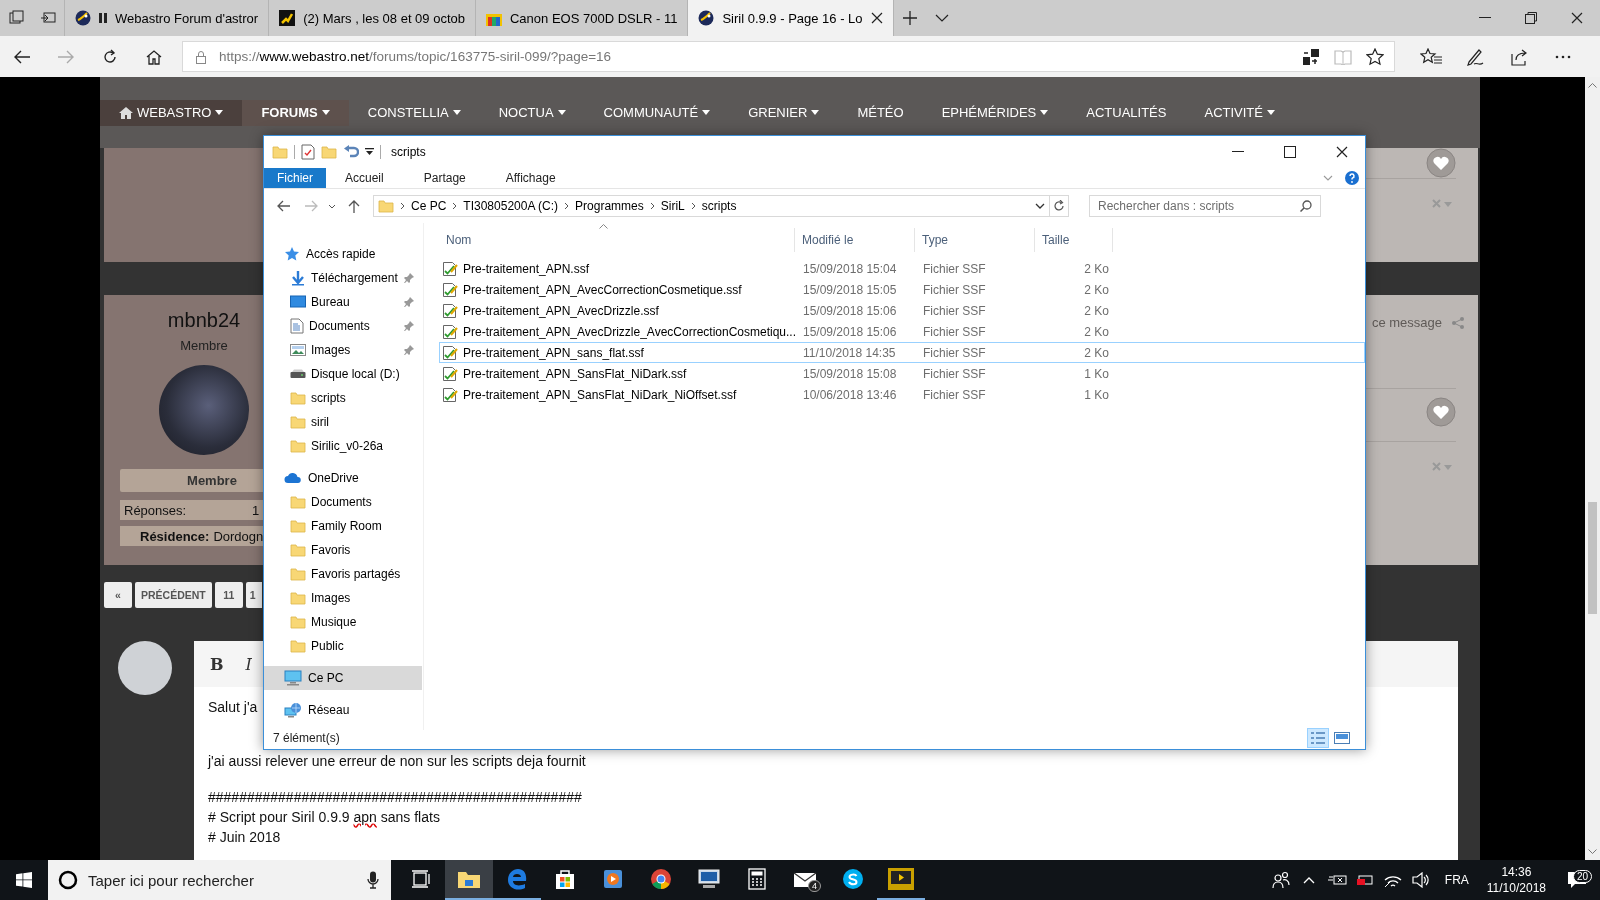 Image resolution: width=1600 pixels, height=900 pixels. What do you see at coordinates (308, 152) in the screenshot?
I see `properties-icon` at bounding box center [308, 152].